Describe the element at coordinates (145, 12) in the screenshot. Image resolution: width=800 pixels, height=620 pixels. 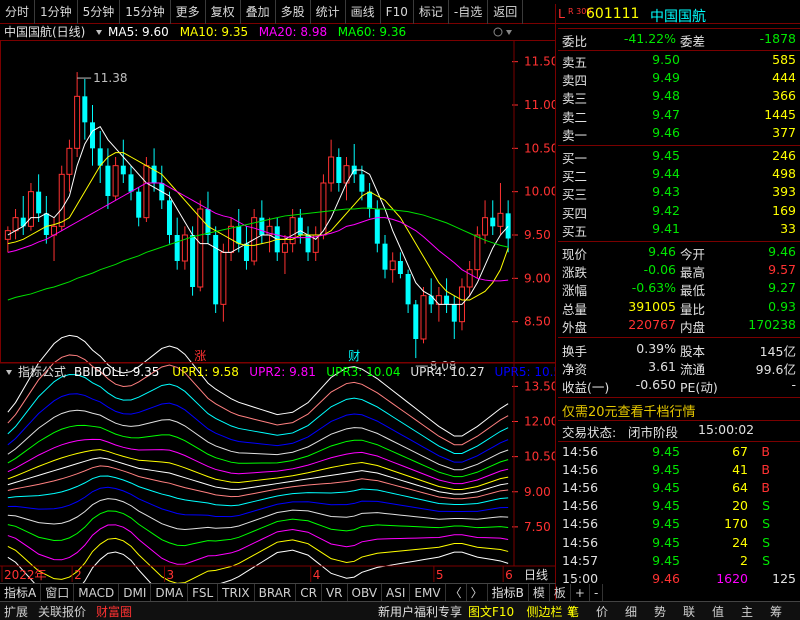
I see `toolbar-item-3: 15分钟` at that location.